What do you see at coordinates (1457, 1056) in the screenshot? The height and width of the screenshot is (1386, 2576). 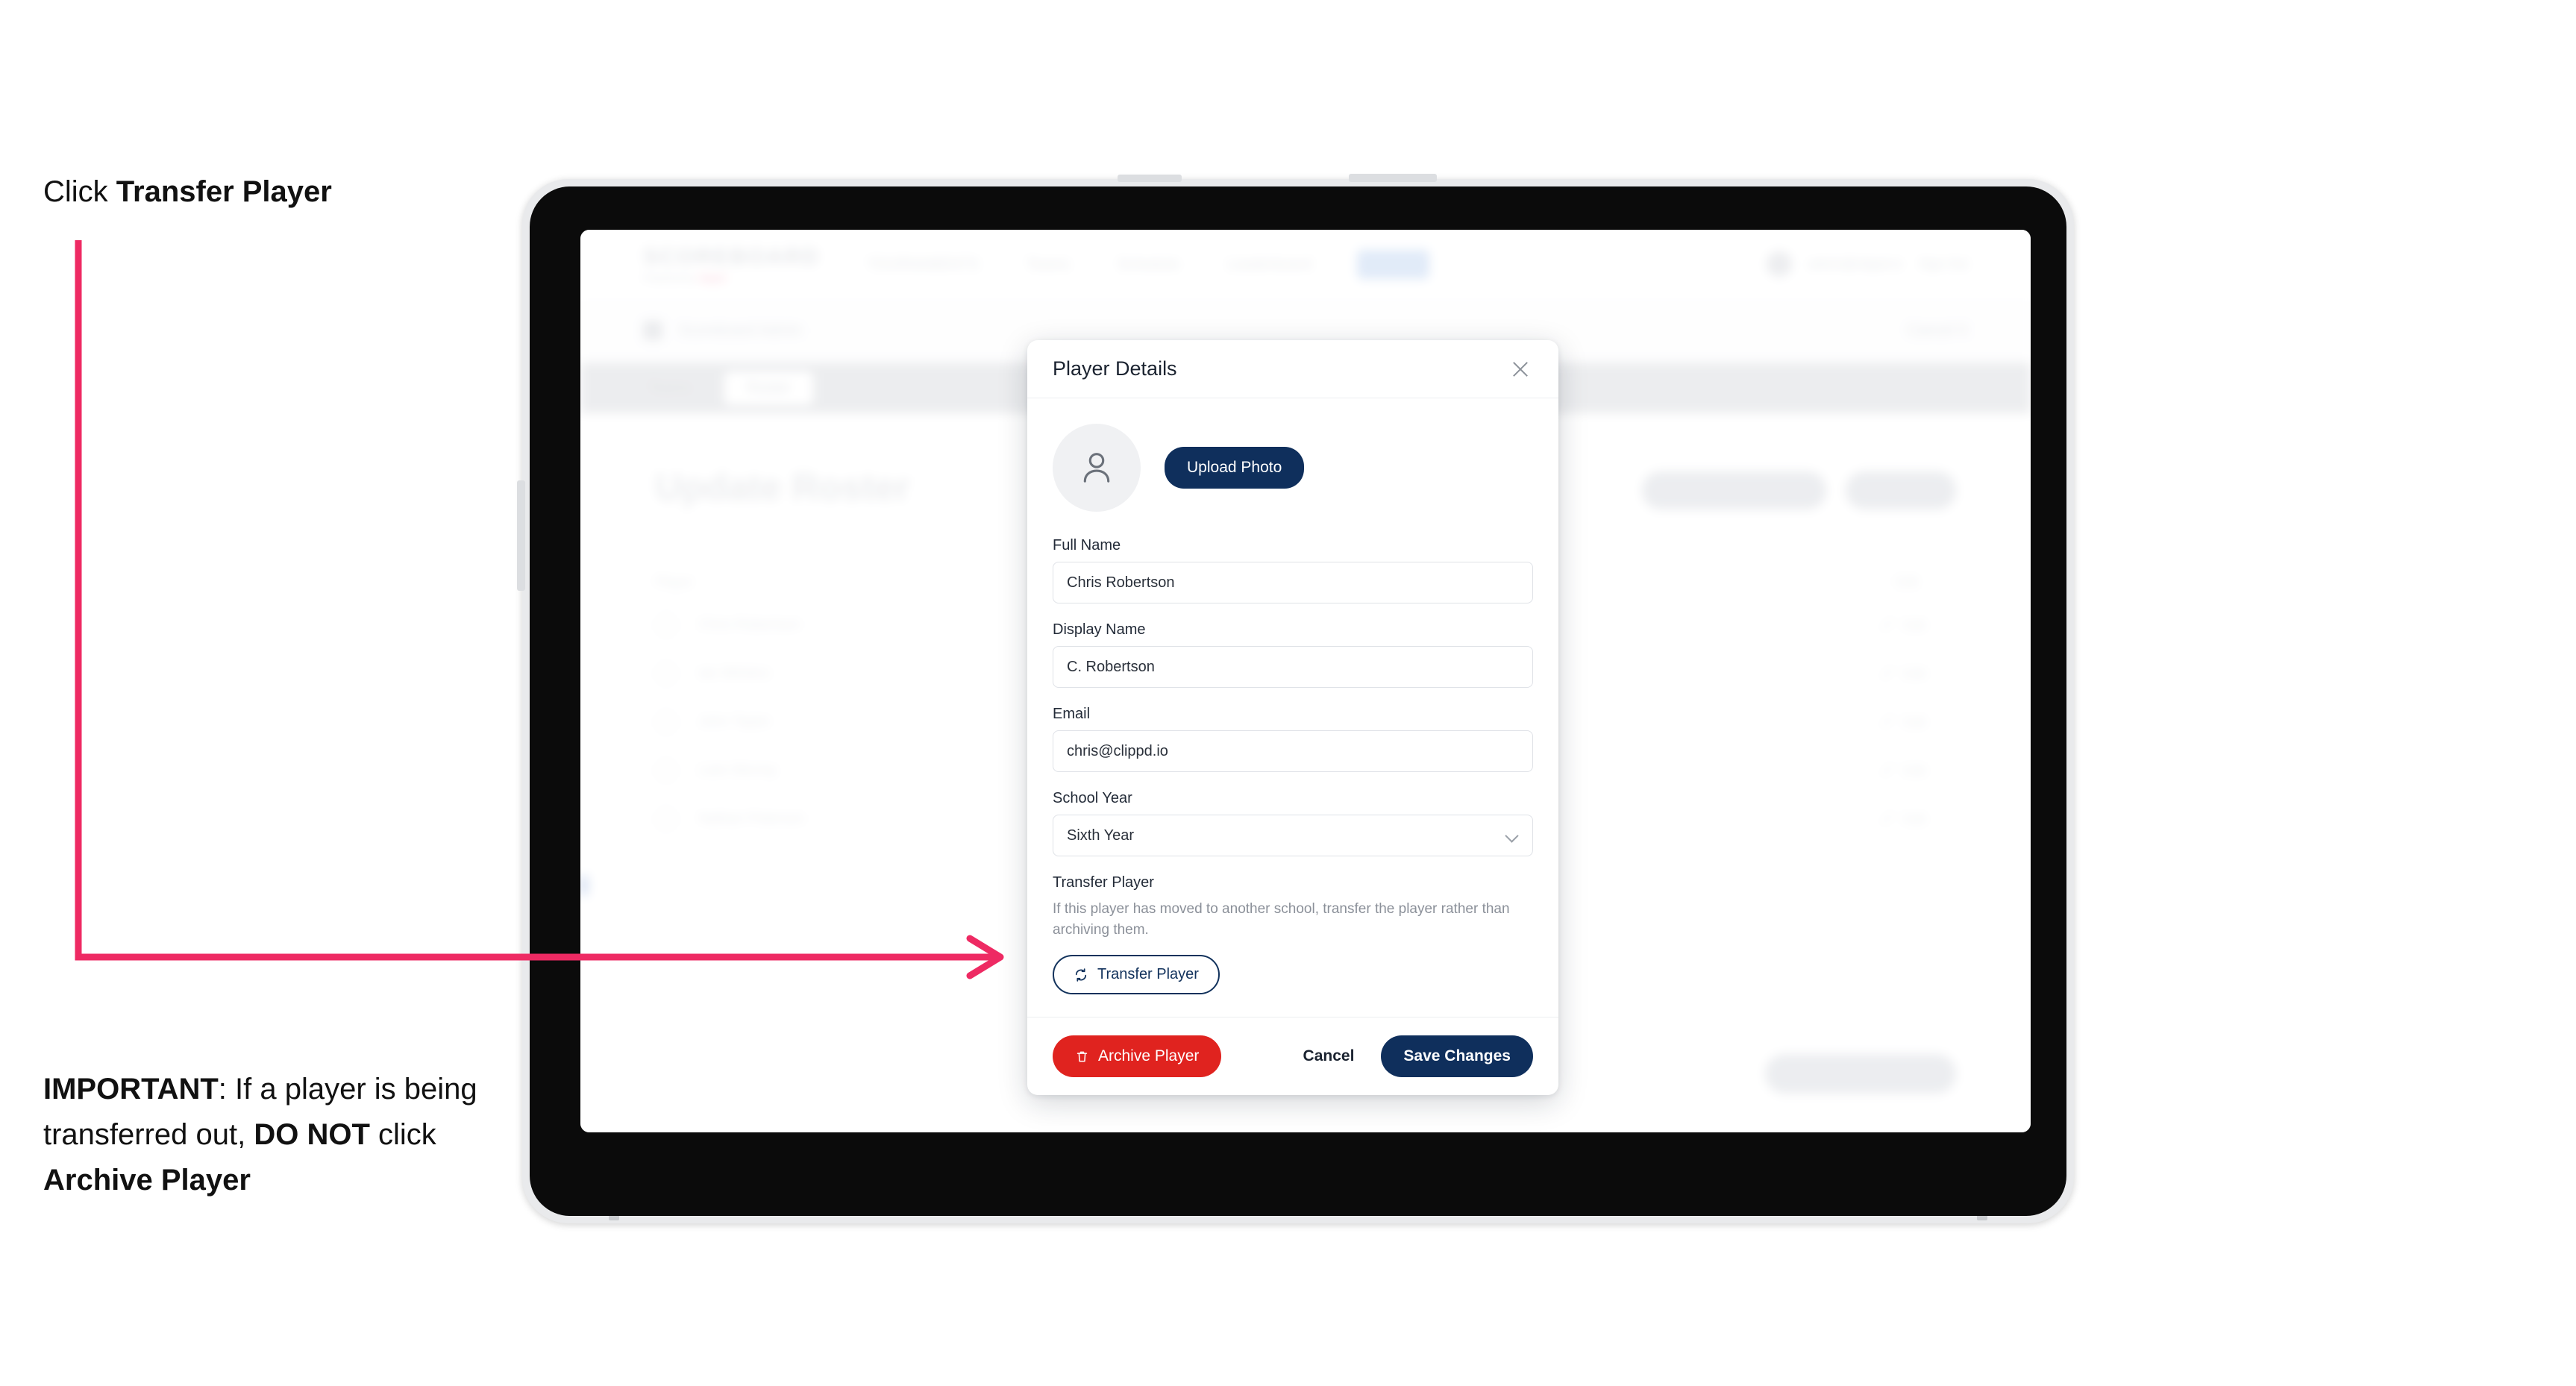 I see `save-button: Save Changes` at bounding box center [1457, 1056].